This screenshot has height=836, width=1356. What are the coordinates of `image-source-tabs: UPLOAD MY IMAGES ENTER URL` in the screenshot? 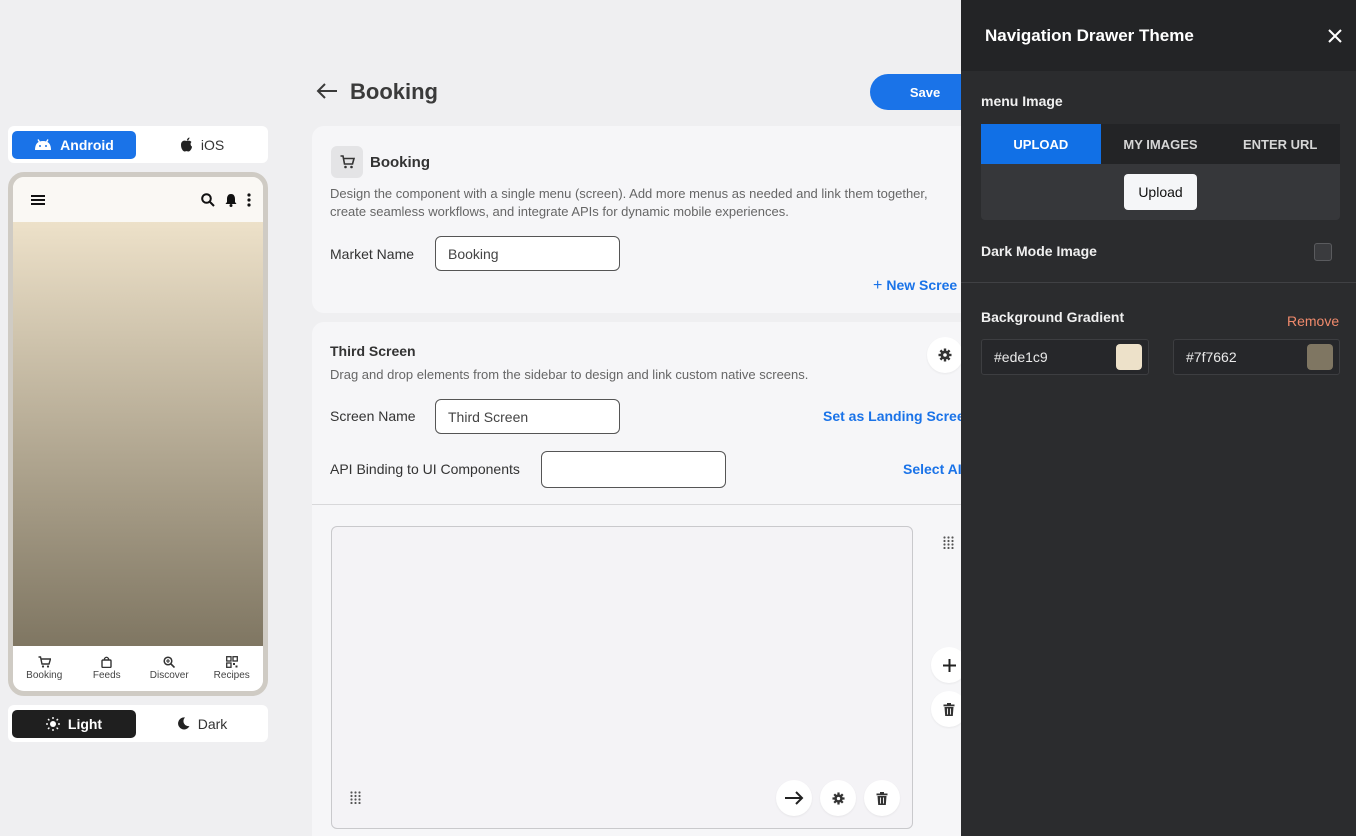 It's located at (1160, 144).